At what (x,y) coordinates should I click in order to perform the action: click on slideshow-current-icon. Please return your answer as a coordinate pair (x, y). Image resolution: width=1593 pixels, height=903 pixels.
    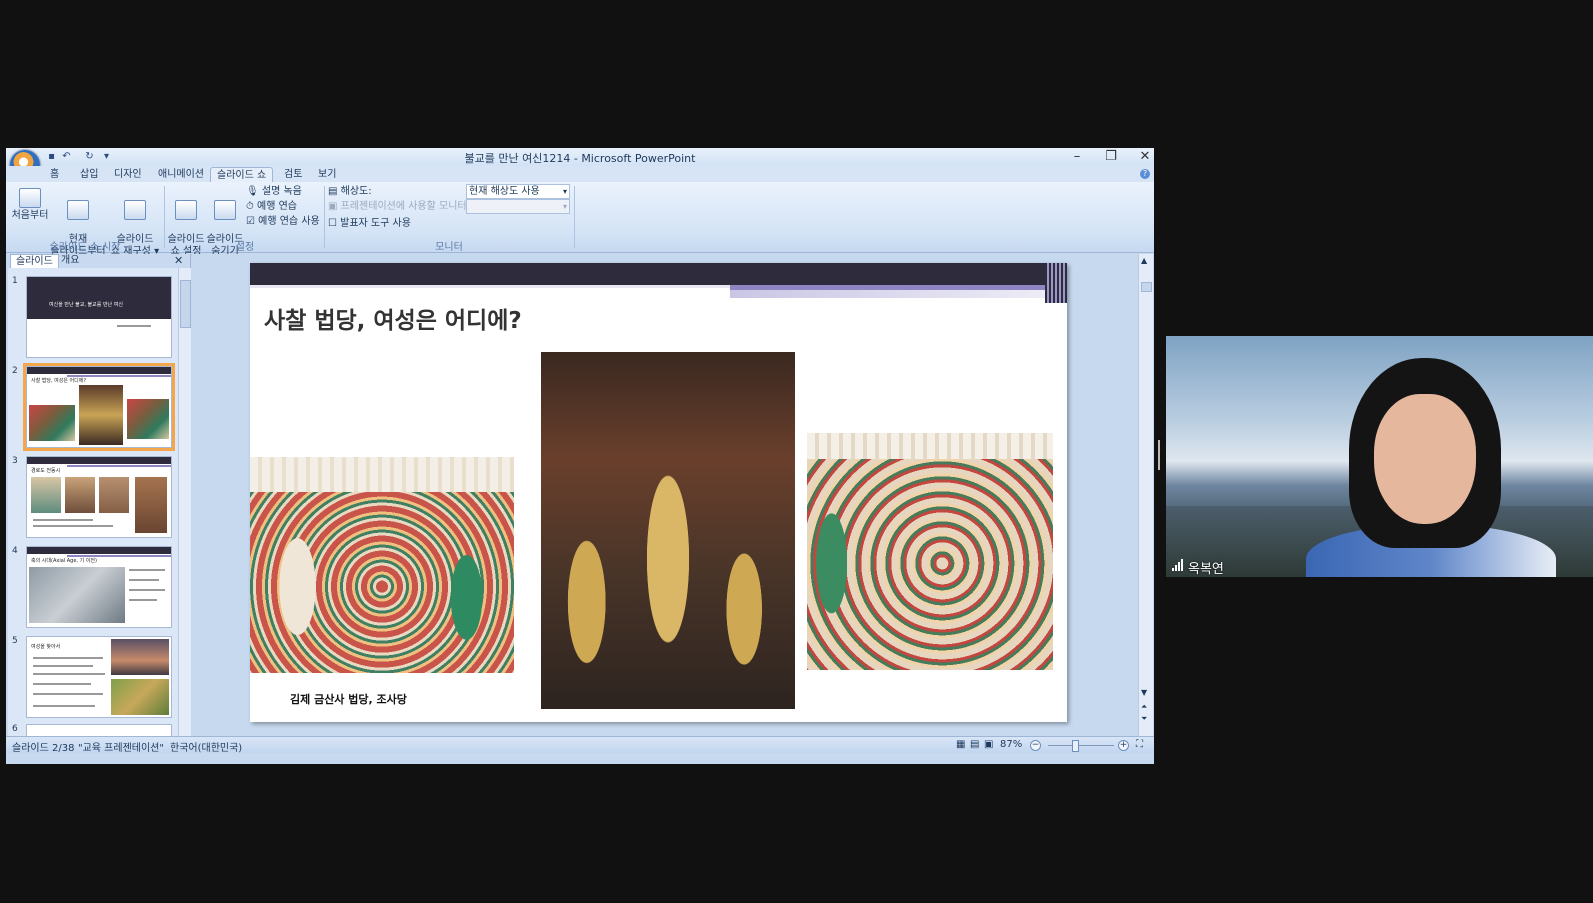
    Looking at the image, I should click on (78, 210).